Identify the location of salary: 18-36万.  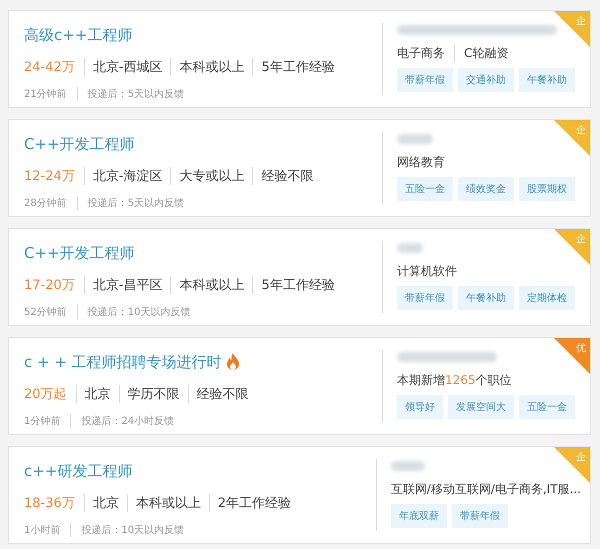
(50, 503).